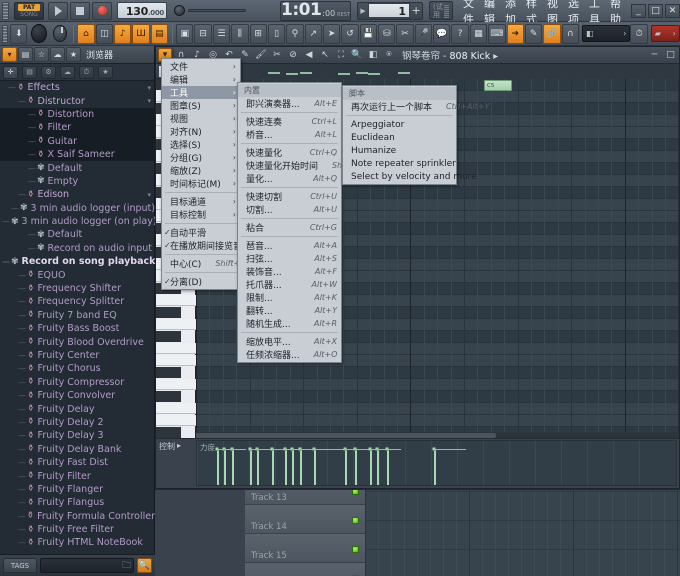  What do you see at coordinates (77, 529) in the screenshot?
I see `browser-list-item: — ⚱ Fruity Free Filter` at bounding box center [77, 529].